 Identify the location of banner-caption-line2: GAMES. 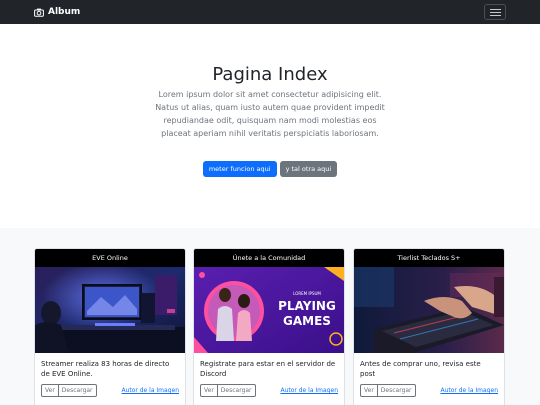
(307, 321).